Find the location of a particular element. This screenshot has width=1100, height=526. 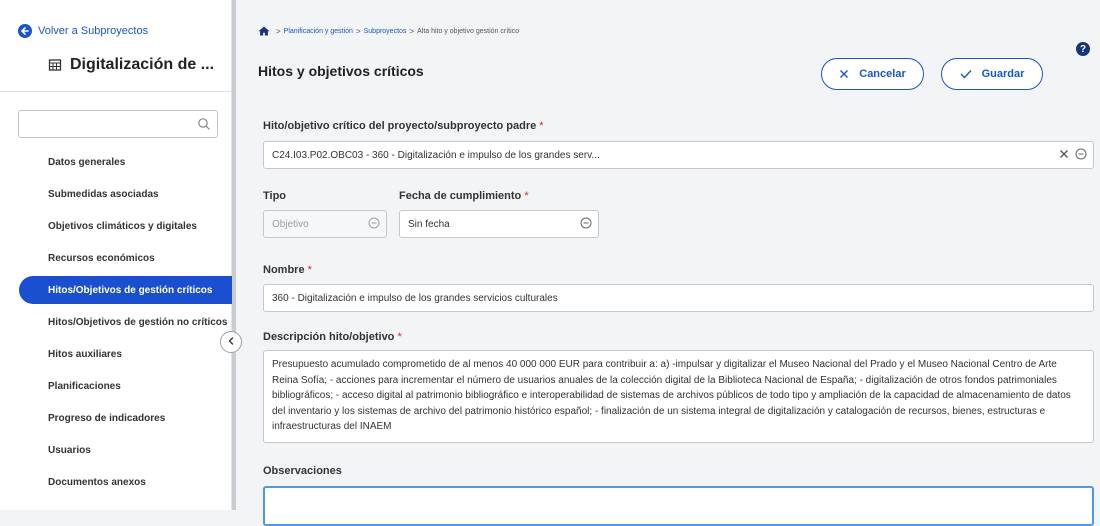

help-icon: ? is located at coordinates (1083, 49).